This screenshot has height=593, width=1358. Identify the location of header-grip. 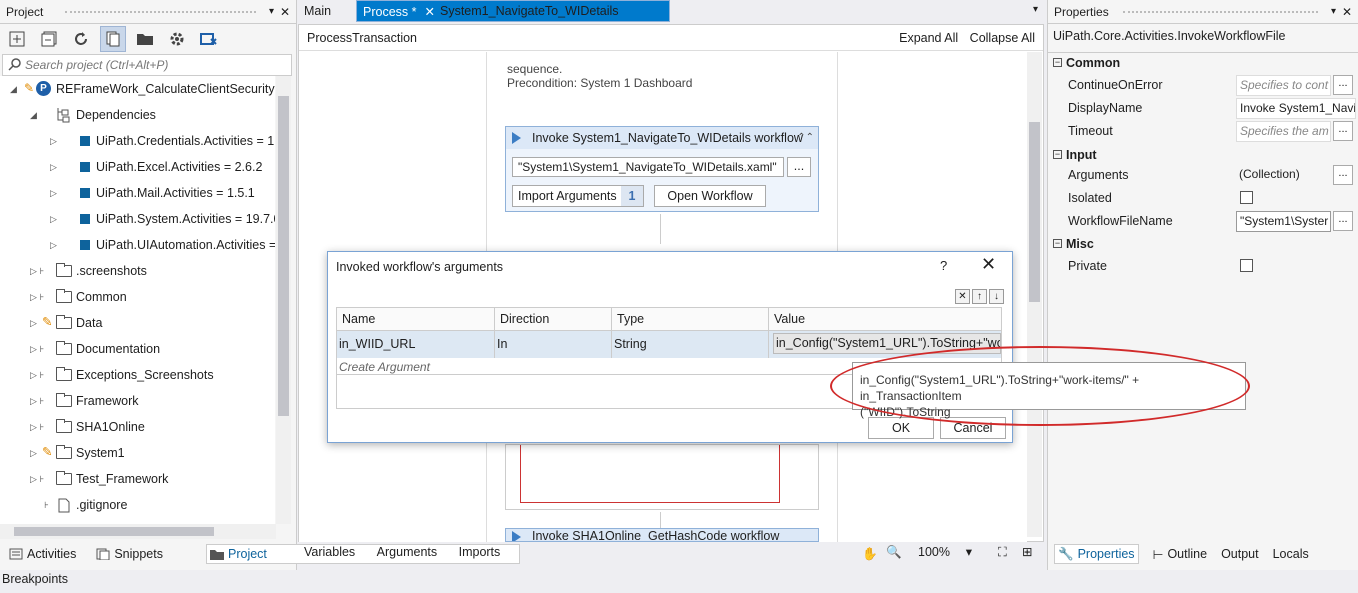
(1220, 12).